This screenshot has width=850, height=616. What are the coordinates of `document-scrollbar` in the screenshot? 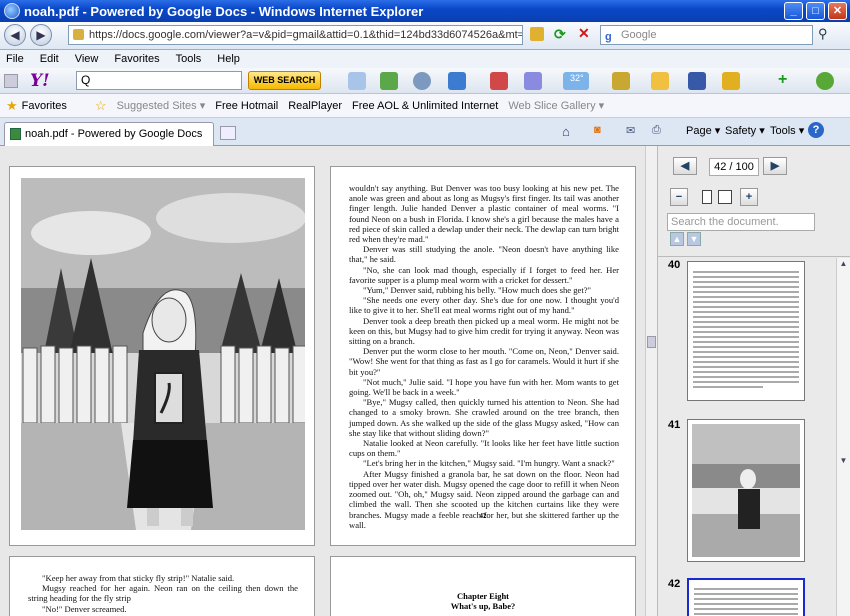 It's located at (651, 381).